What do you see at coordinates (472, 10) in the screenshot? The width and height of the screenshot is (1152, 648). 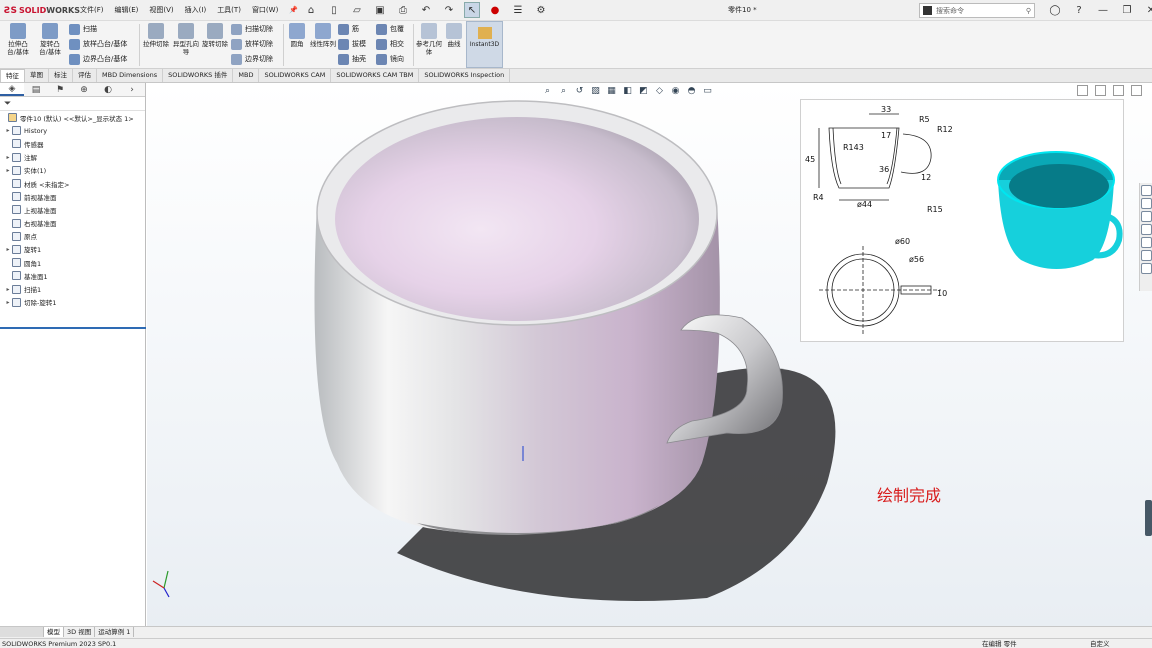 I see `select-pointer-icon: ↖` at bounding box center [472, 10].